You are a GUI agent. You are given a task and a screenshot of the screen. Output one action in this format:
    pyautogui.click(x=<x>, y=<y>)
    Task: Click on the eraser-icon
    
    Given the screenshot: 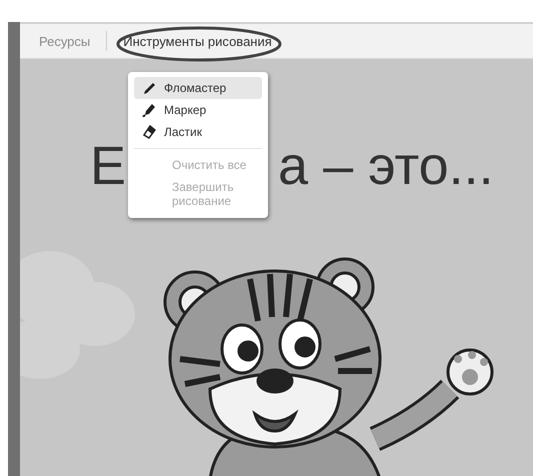 What is the action you would take?
    pyautogui.click(x=149, y=132)
    